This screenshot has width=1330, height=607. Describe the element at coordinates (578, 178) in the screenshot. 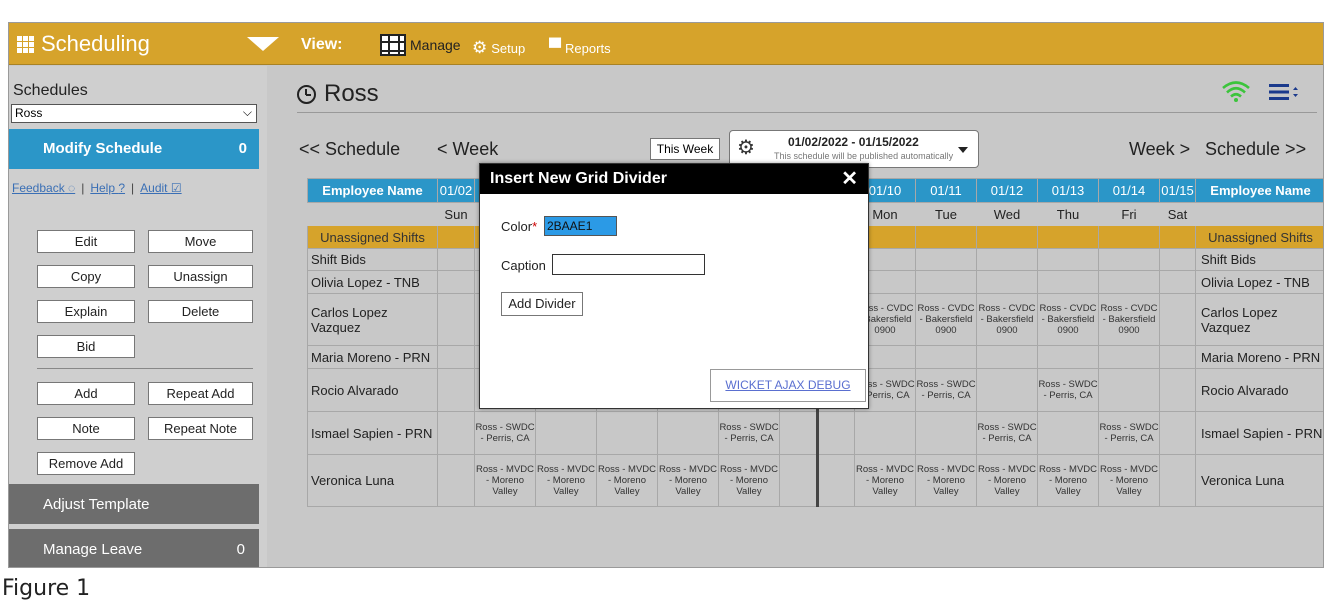

I see `dialog-title: Insert New Grid Divider` at that location.